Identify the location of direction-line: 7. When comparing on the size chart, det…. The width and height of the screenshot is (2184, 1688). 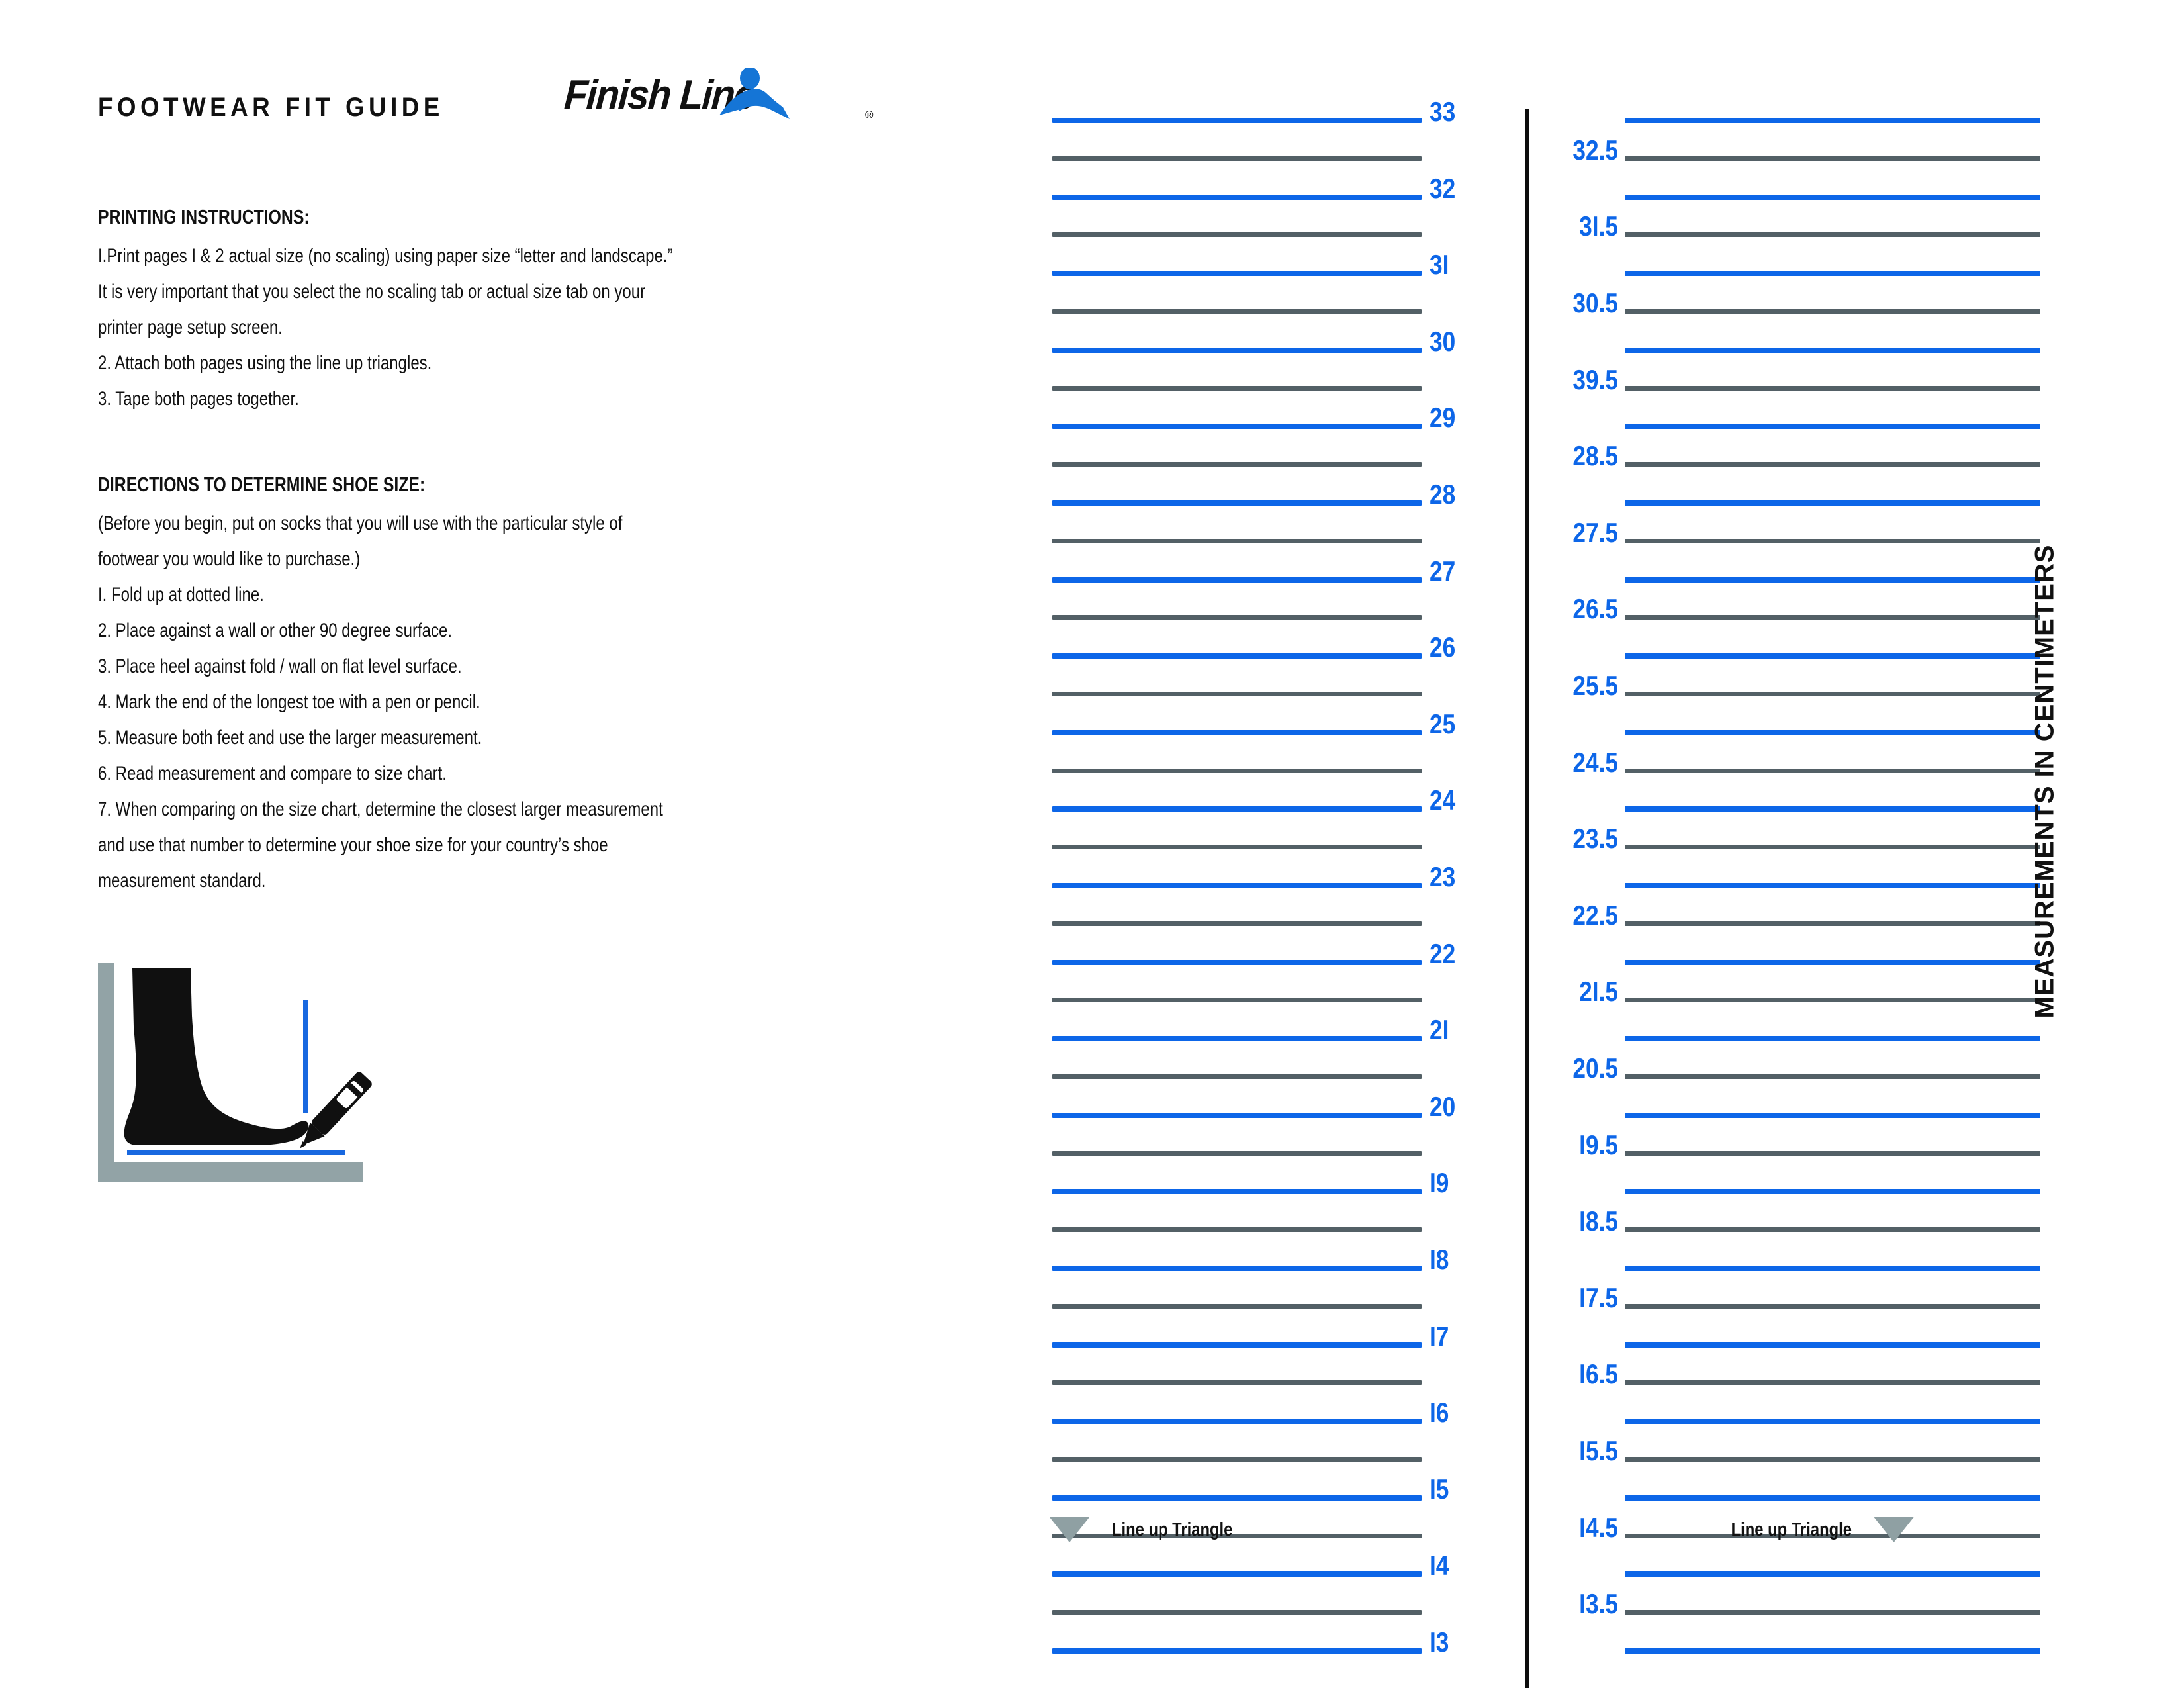
(380, 809).